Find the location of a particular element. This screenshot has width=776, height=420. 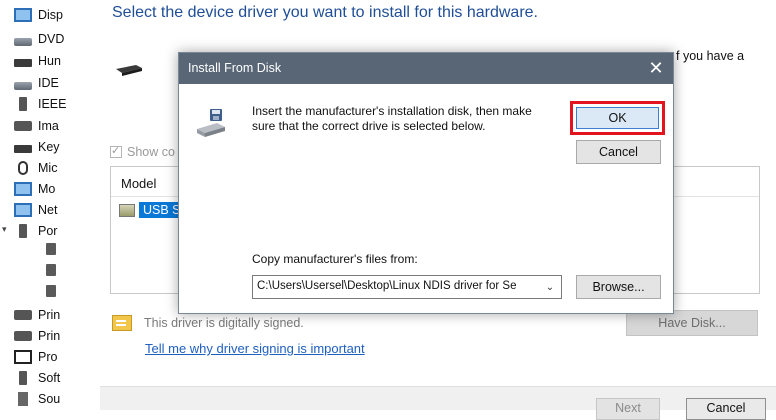

ports-icon is located at coordinates (23, 230).